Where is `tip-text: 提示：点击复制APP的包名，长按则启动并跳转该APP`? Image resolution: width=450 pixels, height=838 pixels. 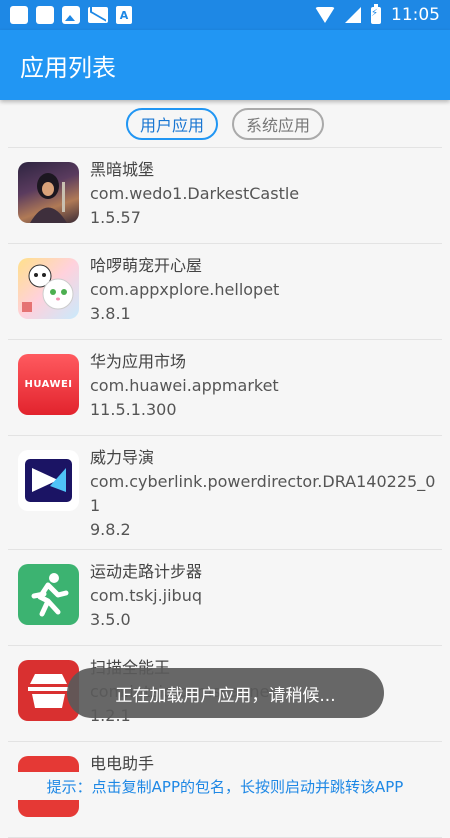
tip-text: 提示：点击复制APP的包名，长按则启动并跳转该APP is located at coordinates (225, 786).